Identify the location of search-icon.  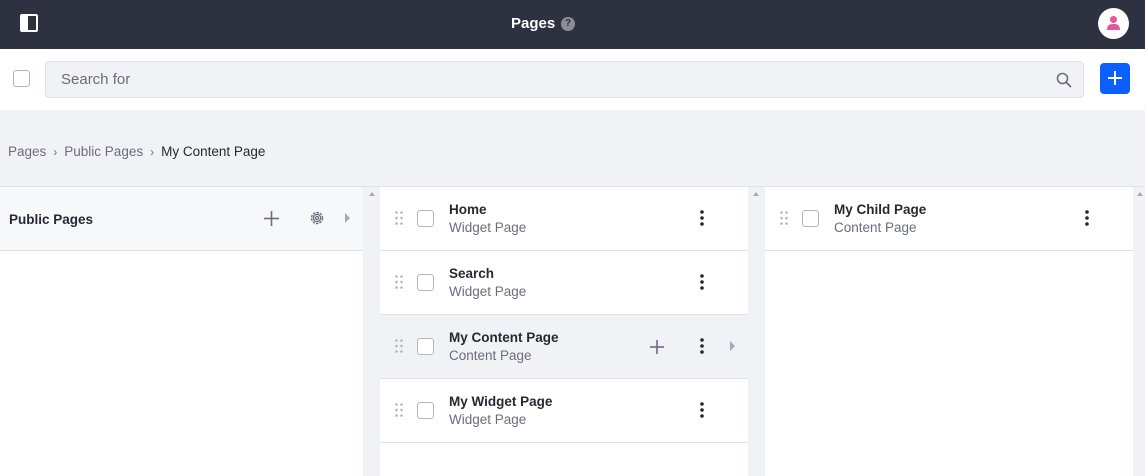
(1064, 80).